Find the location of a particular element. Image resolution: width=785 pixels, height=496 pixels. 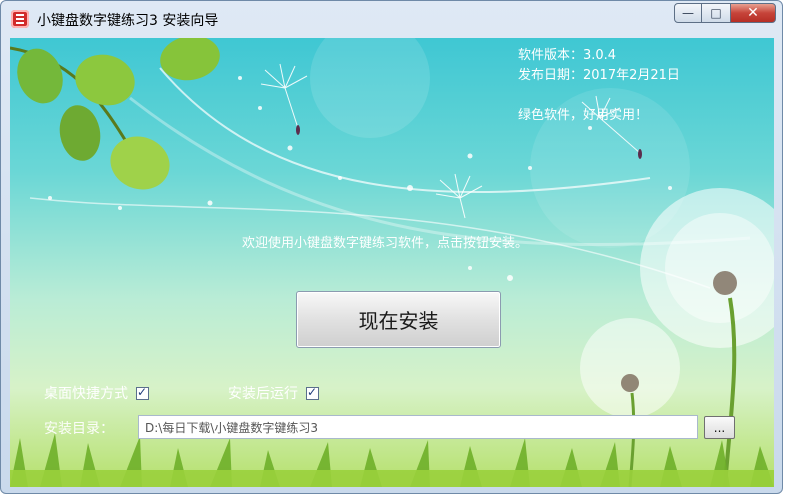

desktop-shortcut-checkbox is located at coordinates (142, 392).